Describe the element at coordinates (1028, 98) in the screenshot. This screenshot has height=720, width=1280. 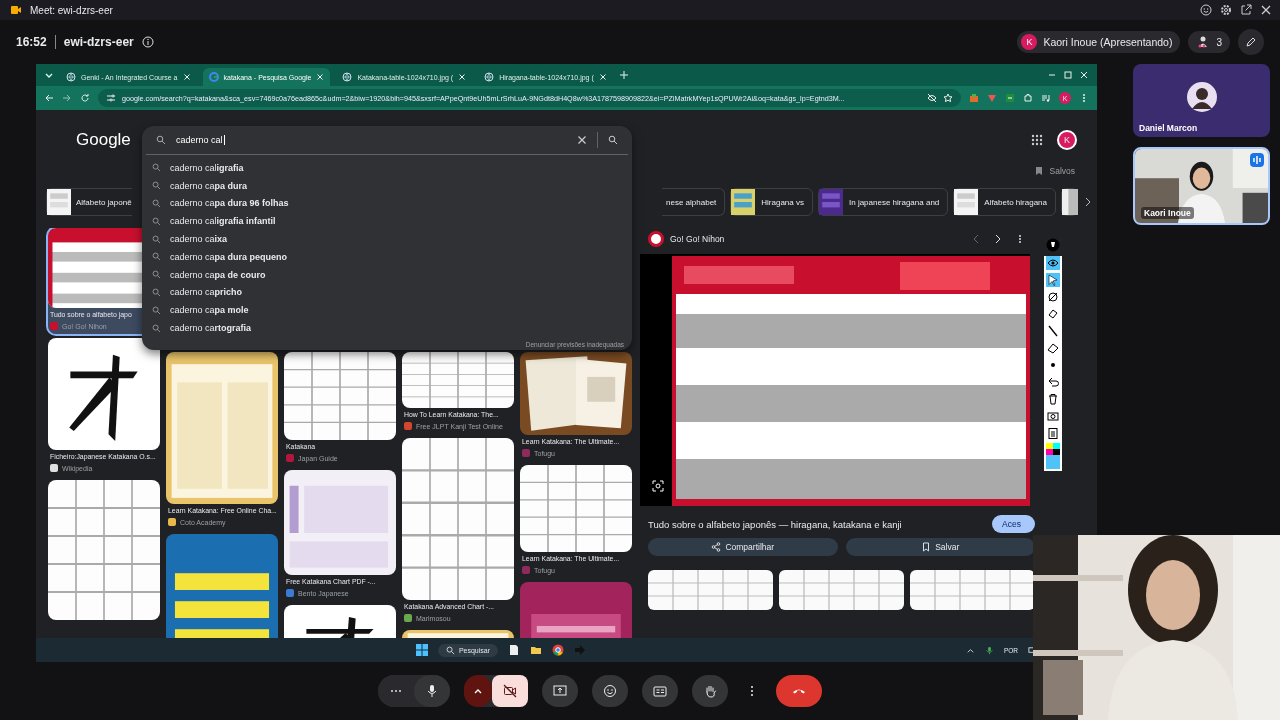
I see `puzzle-icon` at that location.